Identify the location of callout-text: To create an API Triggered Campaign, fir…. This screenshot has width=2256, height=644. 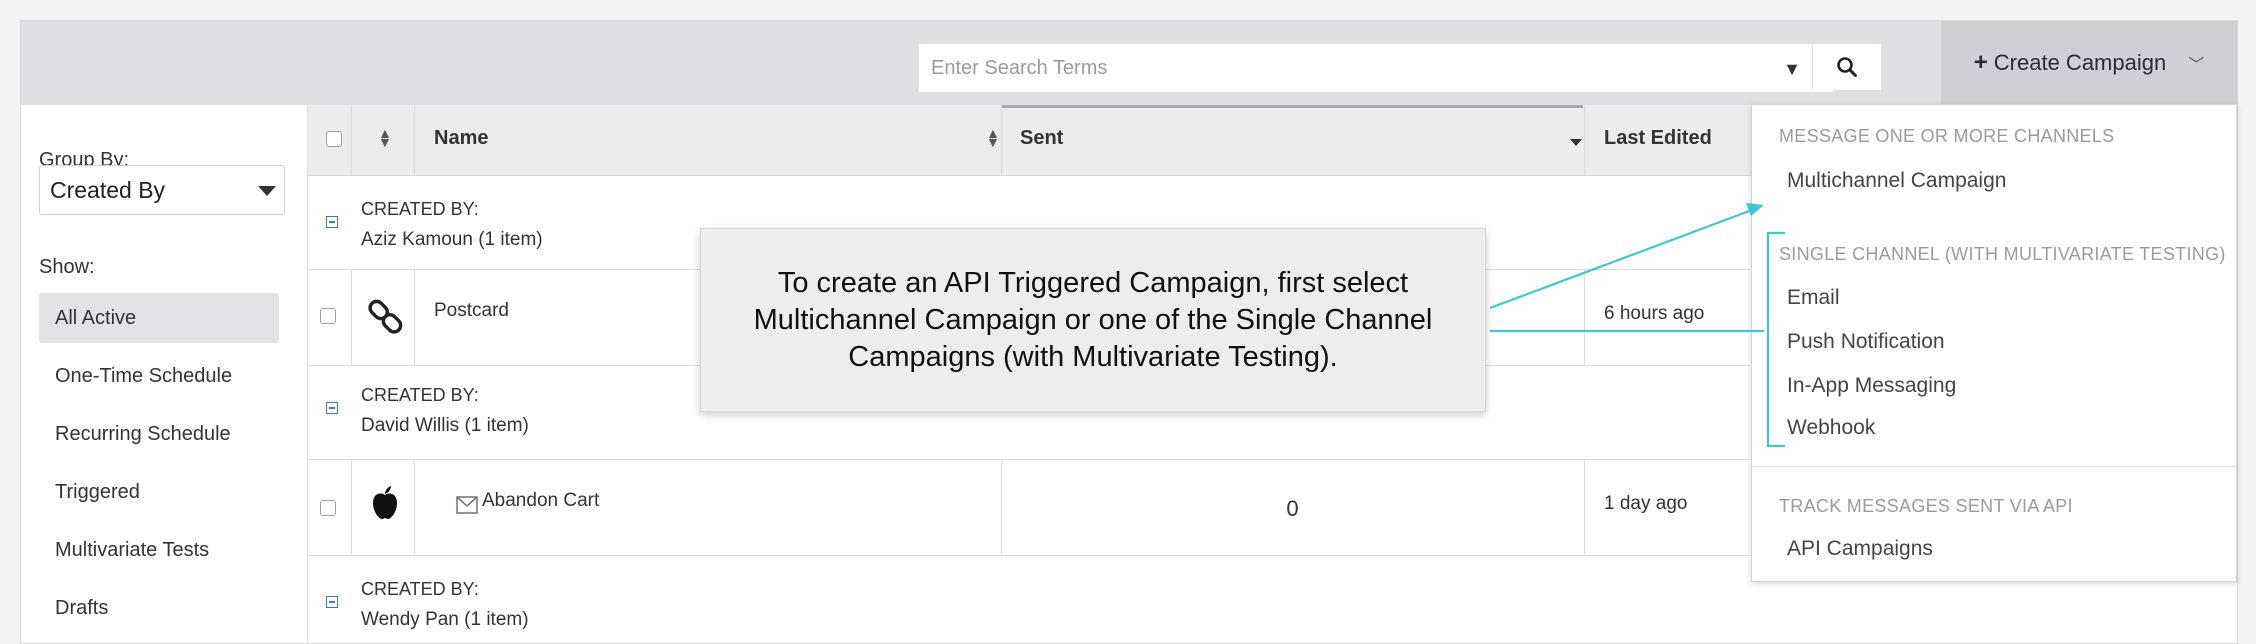
(1093, 319).